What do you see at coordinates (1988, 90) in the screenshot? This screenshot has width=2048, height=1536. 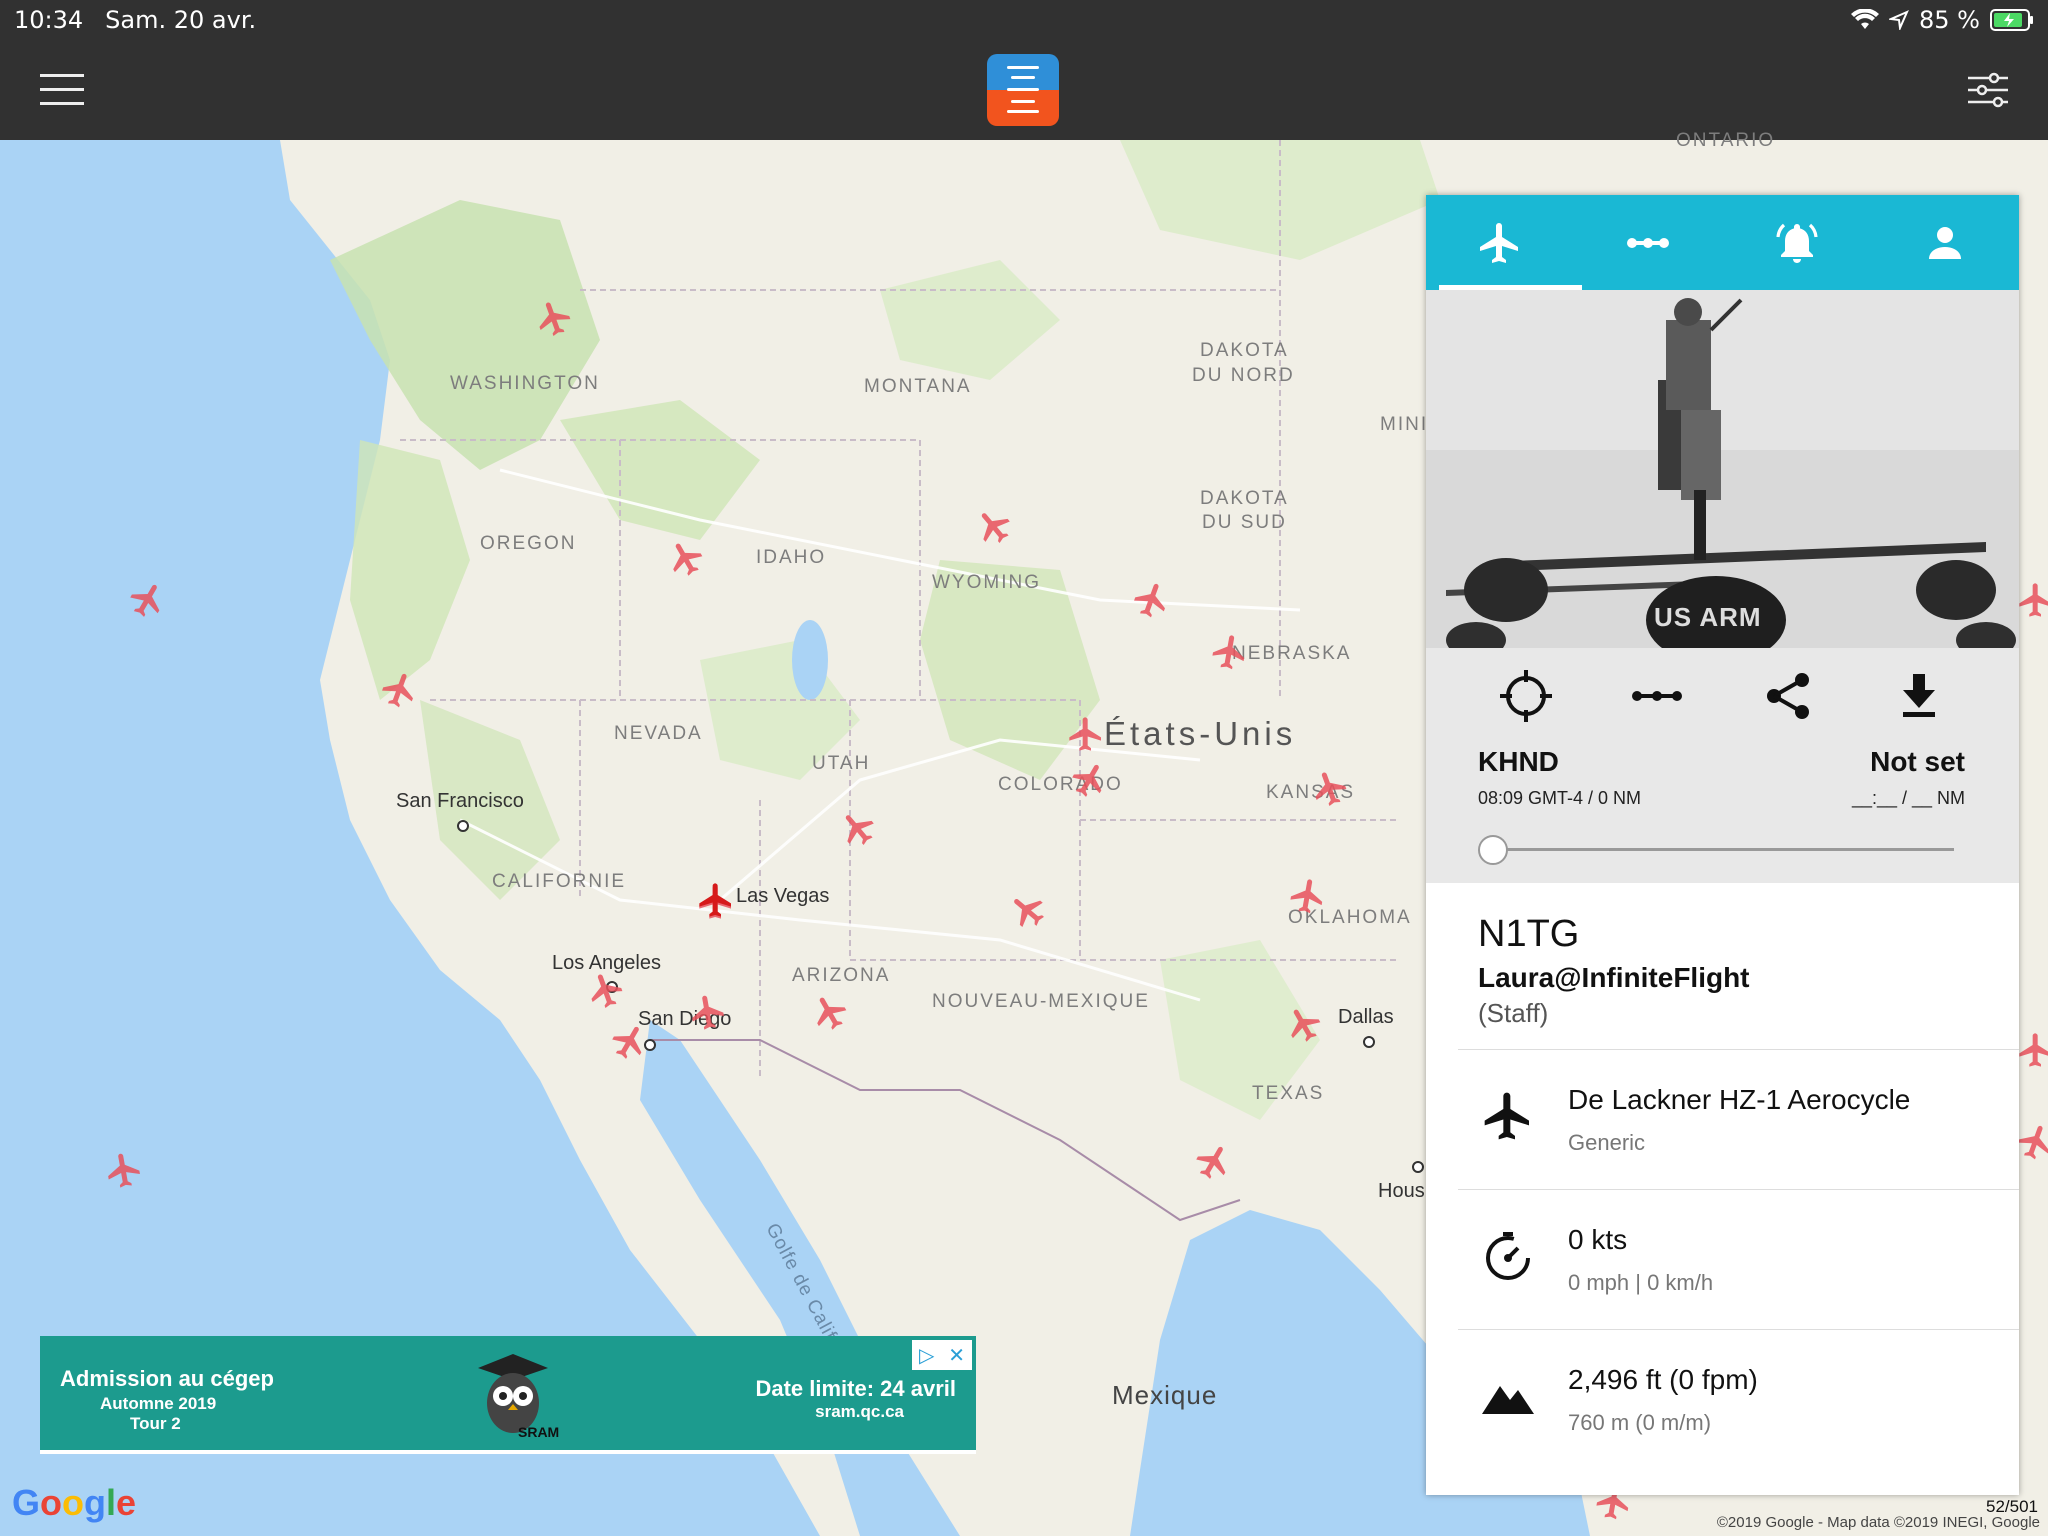 I see `filter-settings-icon` at bounding box center [1988, 90].